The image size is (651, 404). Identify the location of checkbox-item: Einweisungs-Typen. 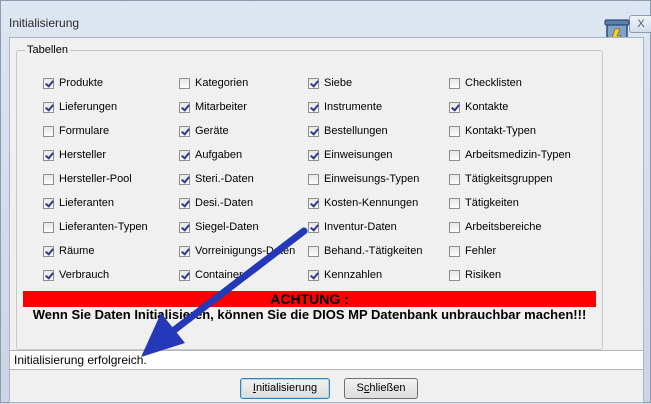
(363, 179).